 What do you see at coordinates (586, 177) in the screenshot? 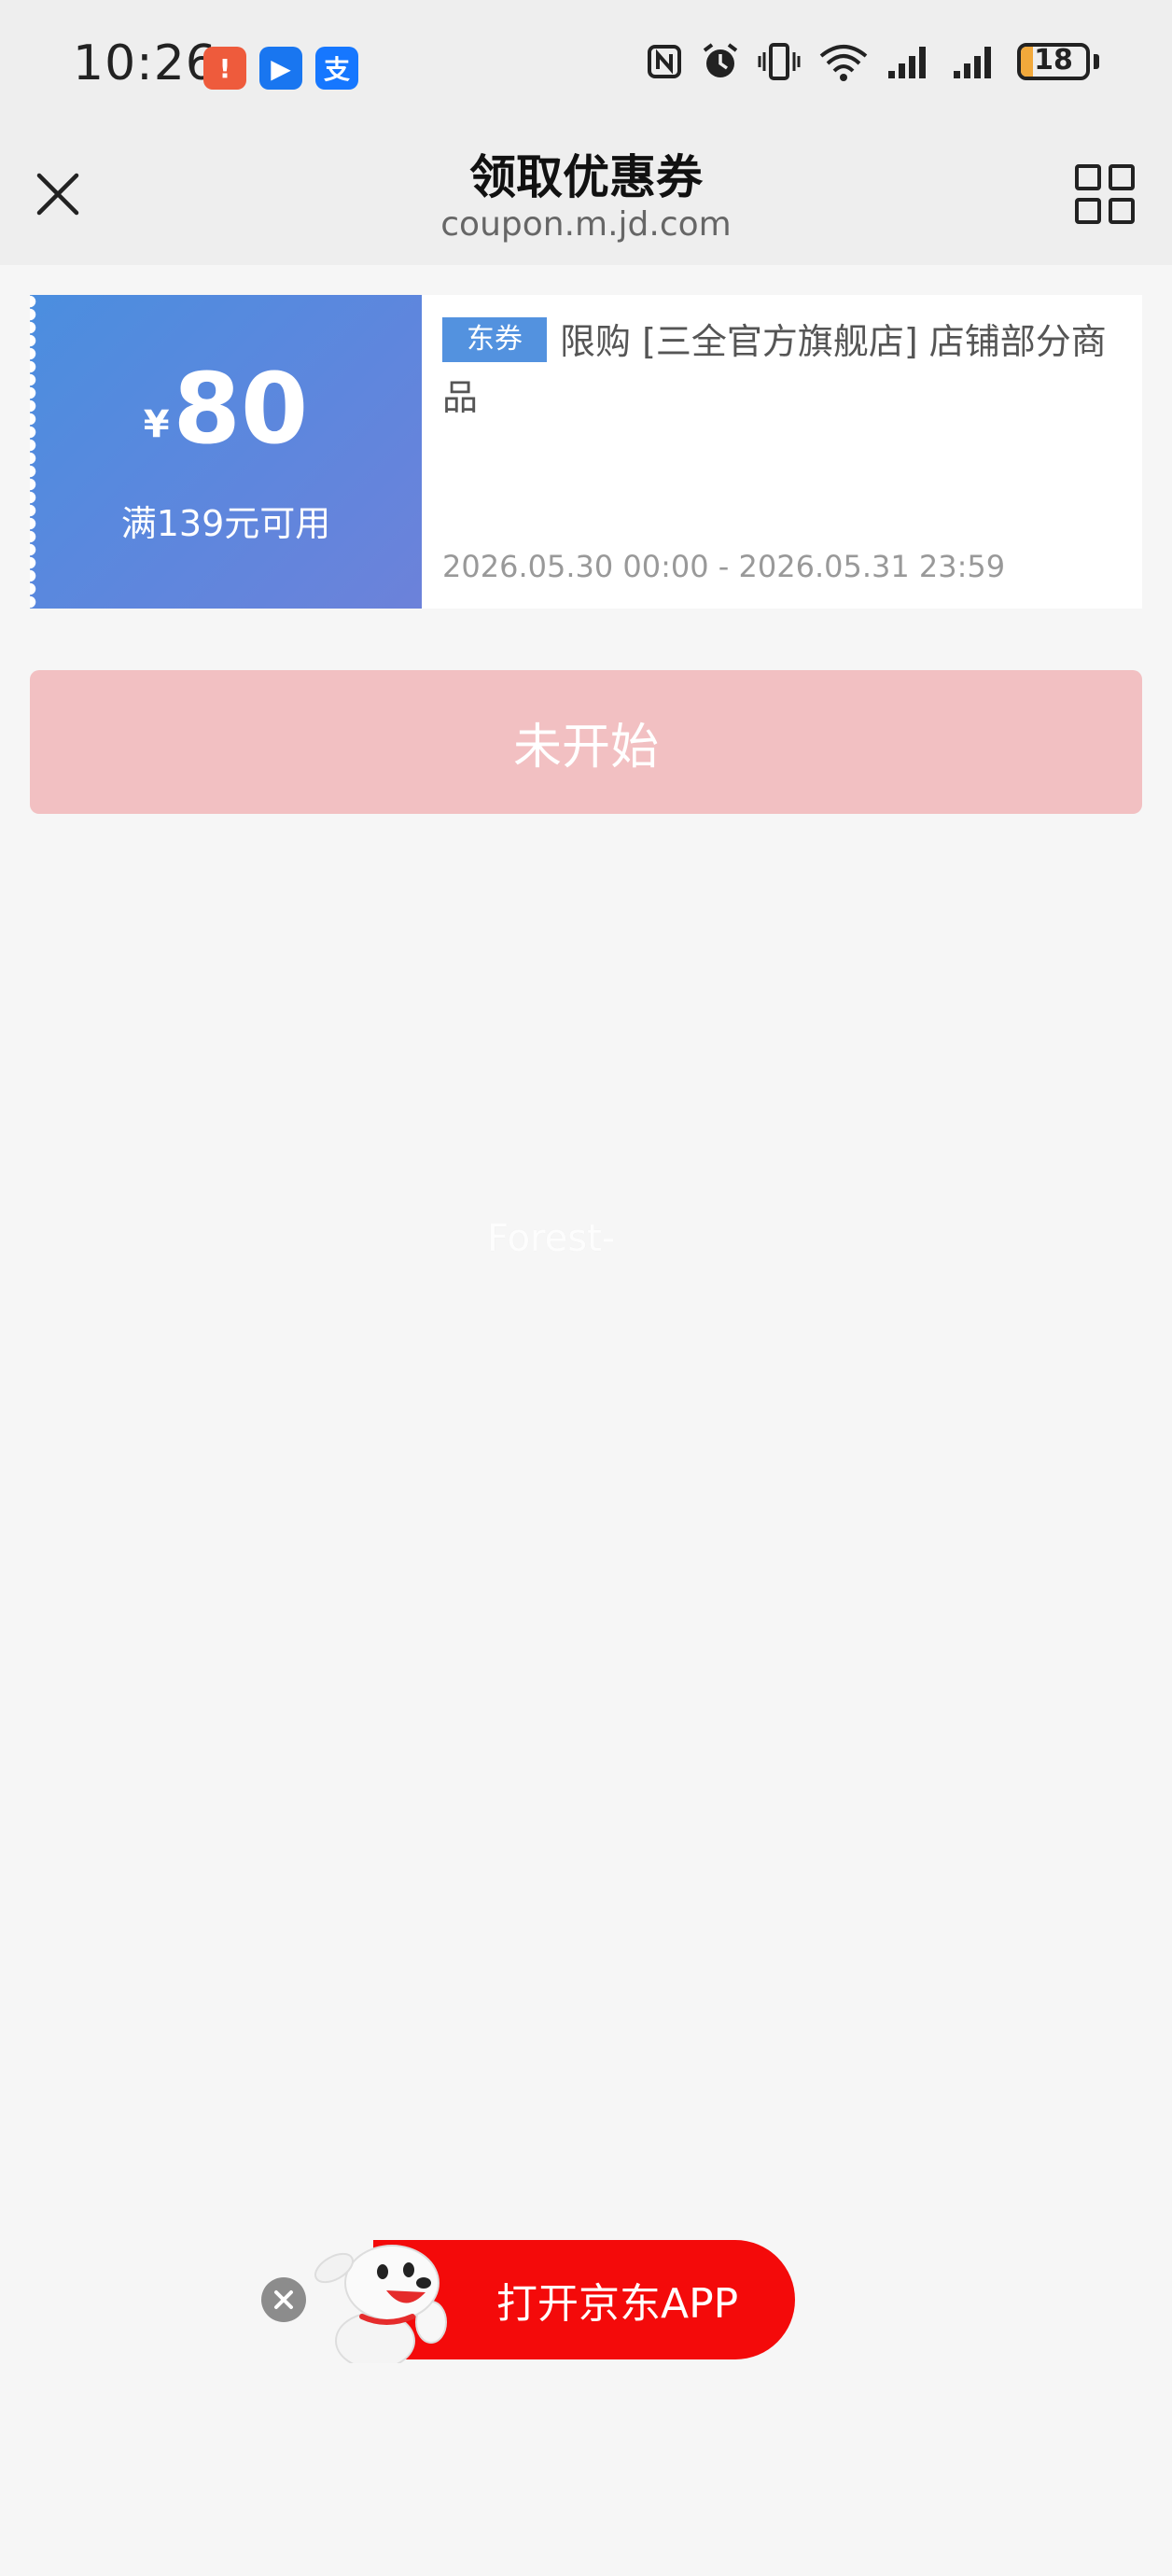
I see `page-title: 领取优惠券` at bounding box center [586, 177].